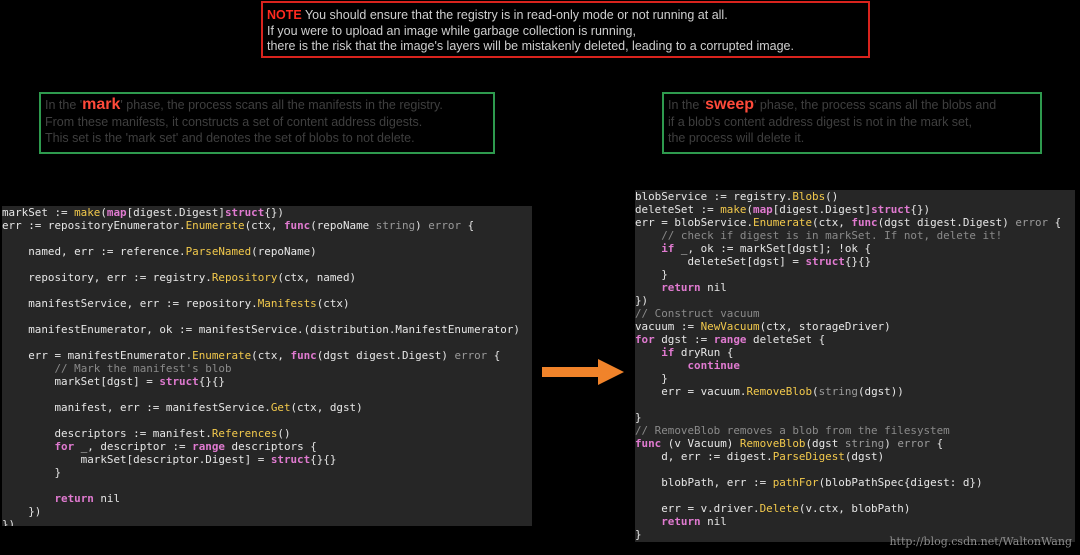 Image resolution: width=1080 pixels, height=555 pixels. I want to click on sweep-code-line: for dgst := range deleteSet {, so click(730, 339).